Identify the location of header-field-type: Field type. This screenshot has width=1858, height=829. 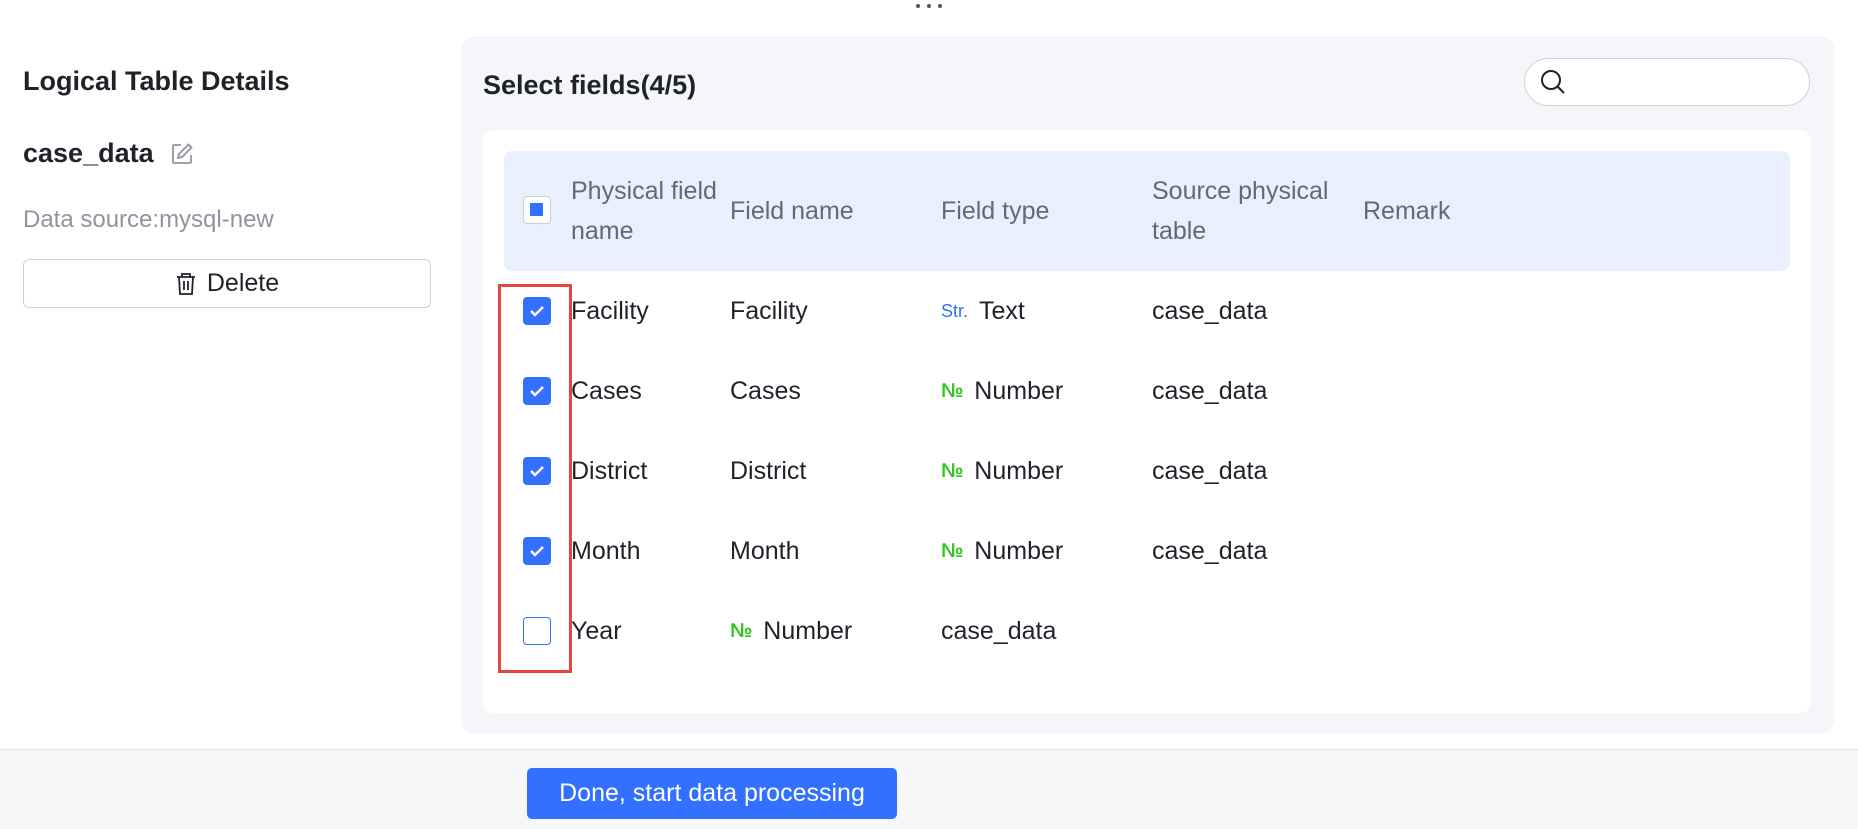
(995, 211).